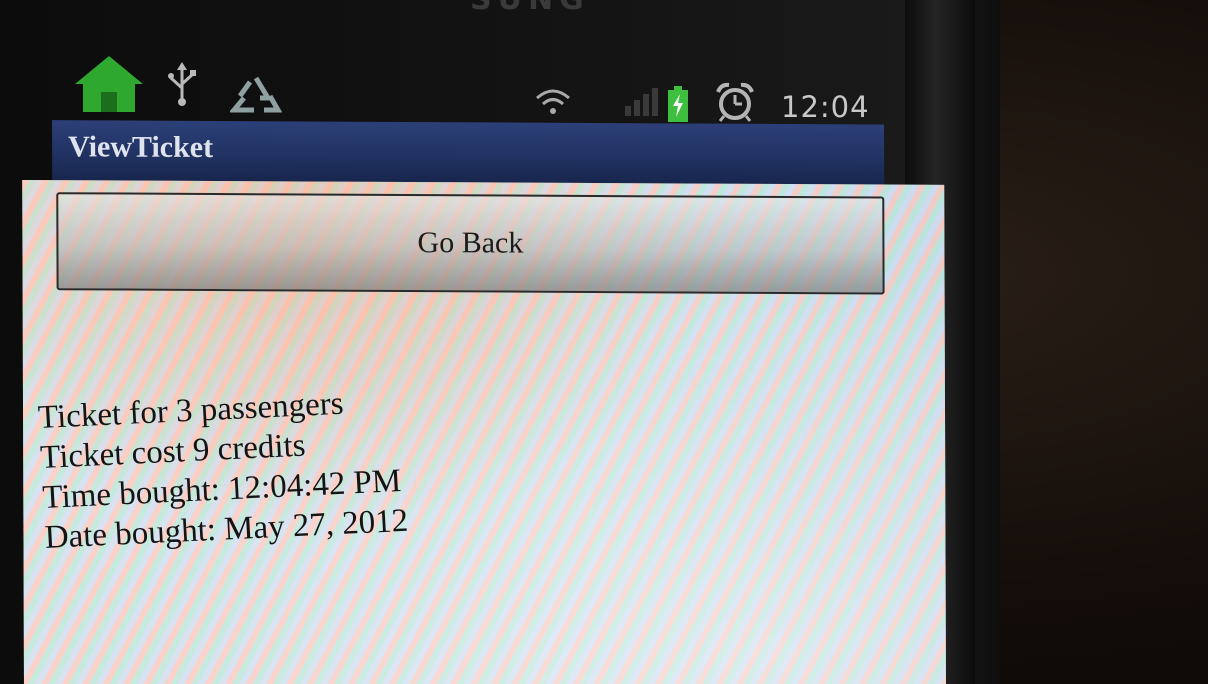  Describe the element at coordinates (678, 104) in the screenshot. I see `battery-charging-icon` at that location.